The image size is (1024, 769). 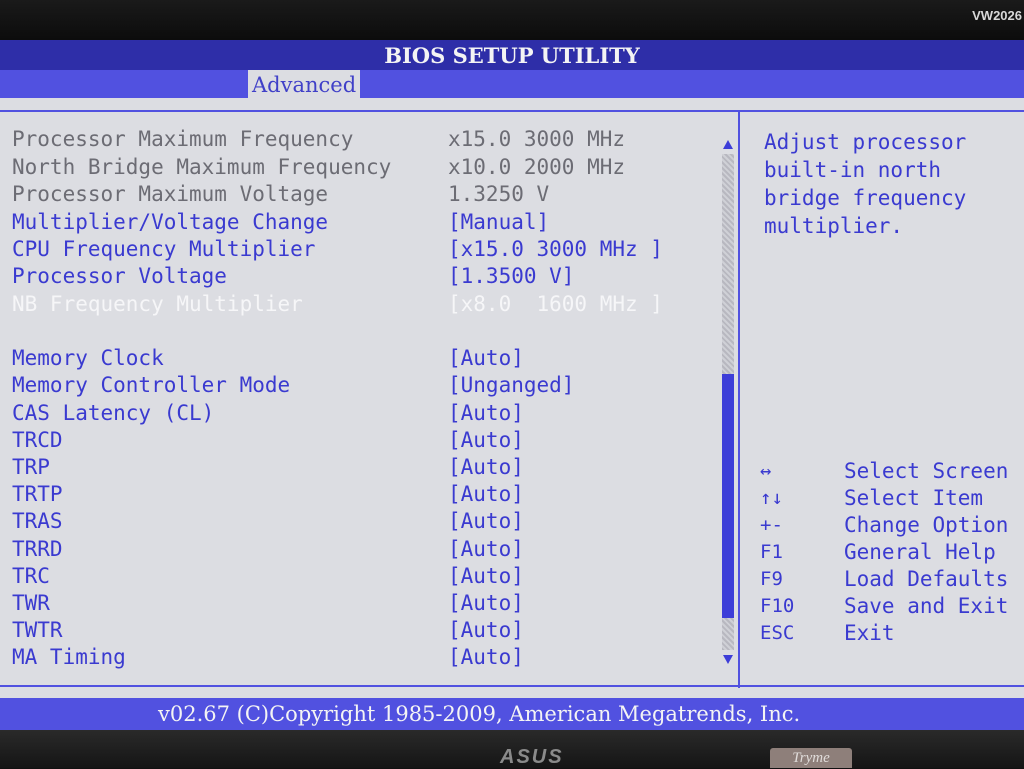 I want to click on setting-row: Memory Controller Mode [Unganged], so click(x=357, y=385).